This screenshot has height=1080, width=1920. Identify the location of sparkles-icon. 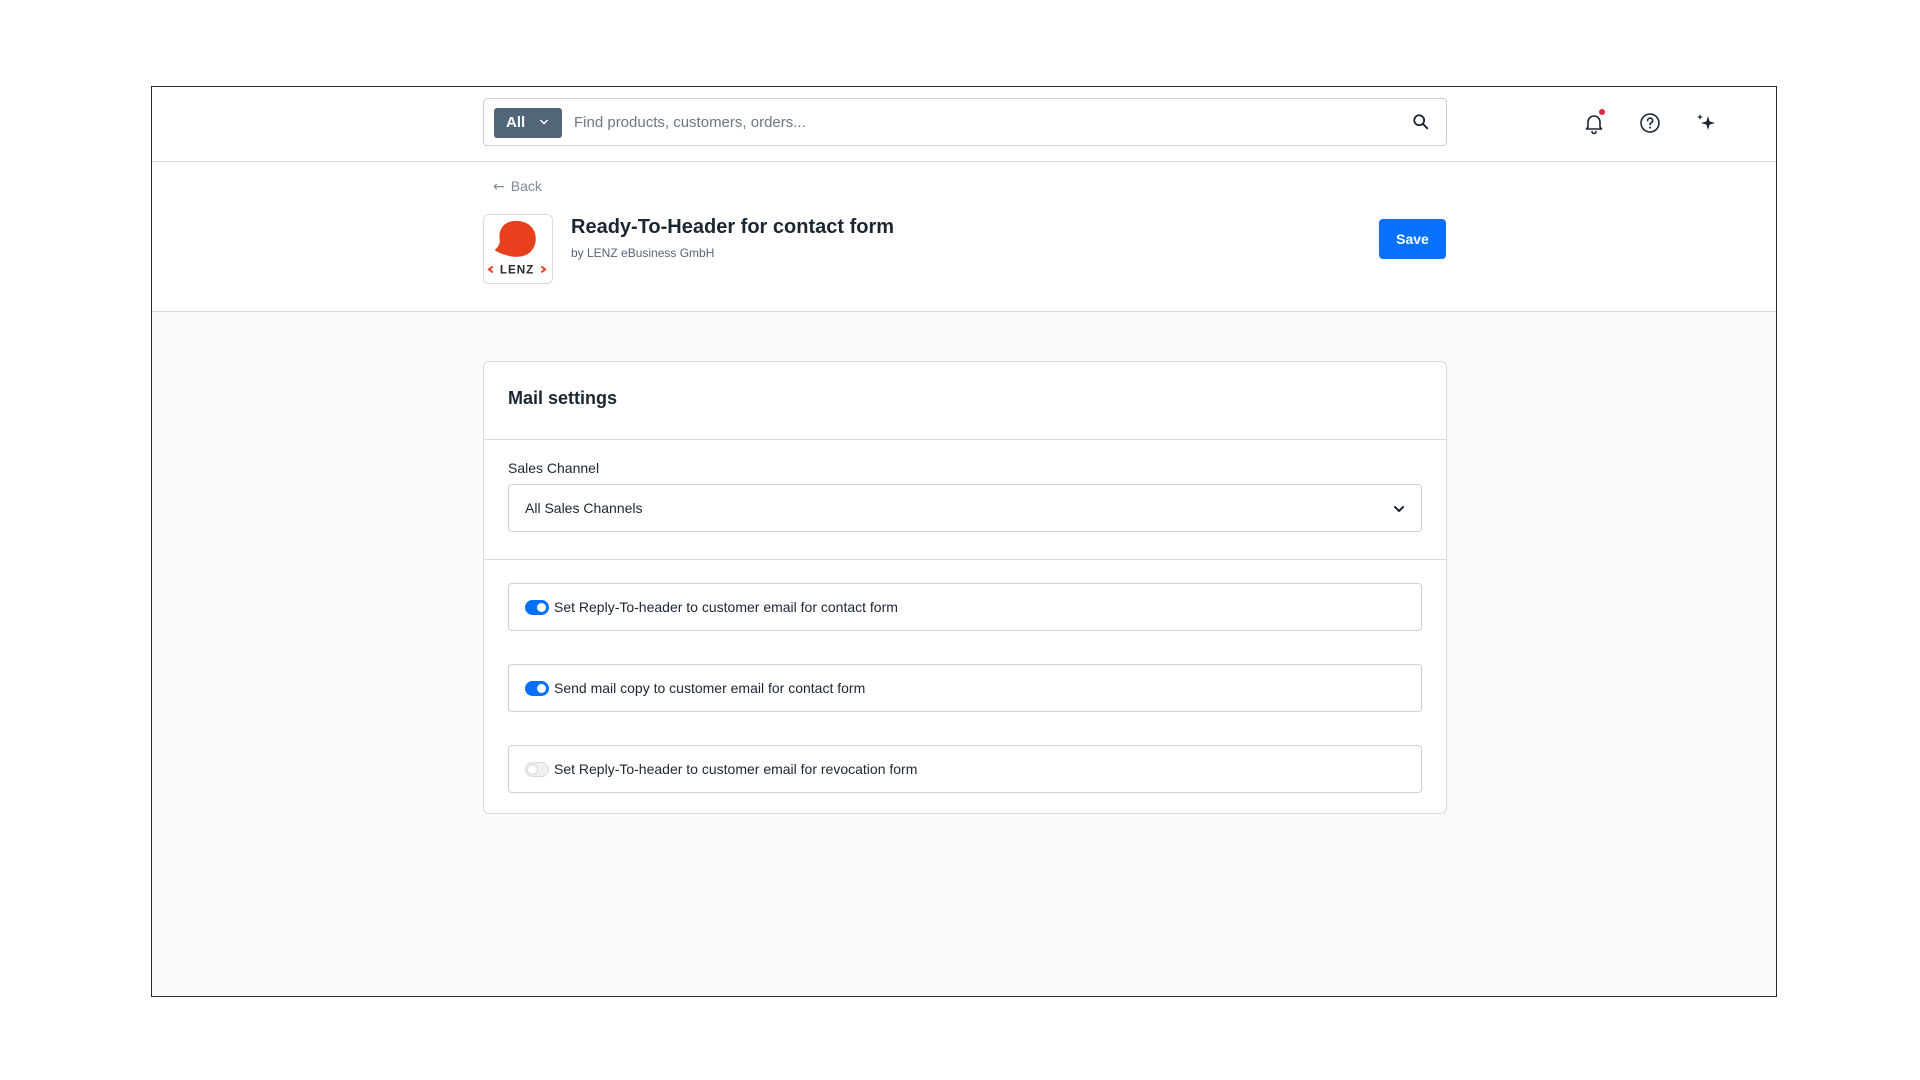
(1706, 122).